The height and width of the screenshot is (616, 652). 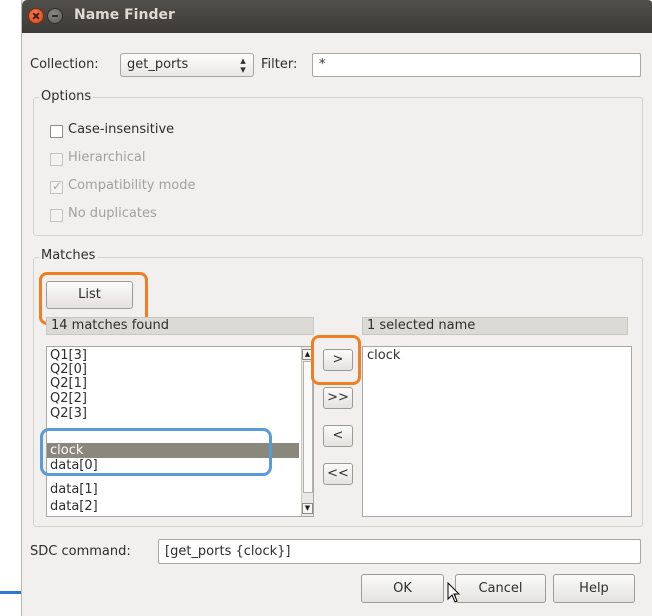 What do you see at coordinates (74, 489) in the screenshot?
I see `list-item: data[1]` at bounding box center [74, 489].